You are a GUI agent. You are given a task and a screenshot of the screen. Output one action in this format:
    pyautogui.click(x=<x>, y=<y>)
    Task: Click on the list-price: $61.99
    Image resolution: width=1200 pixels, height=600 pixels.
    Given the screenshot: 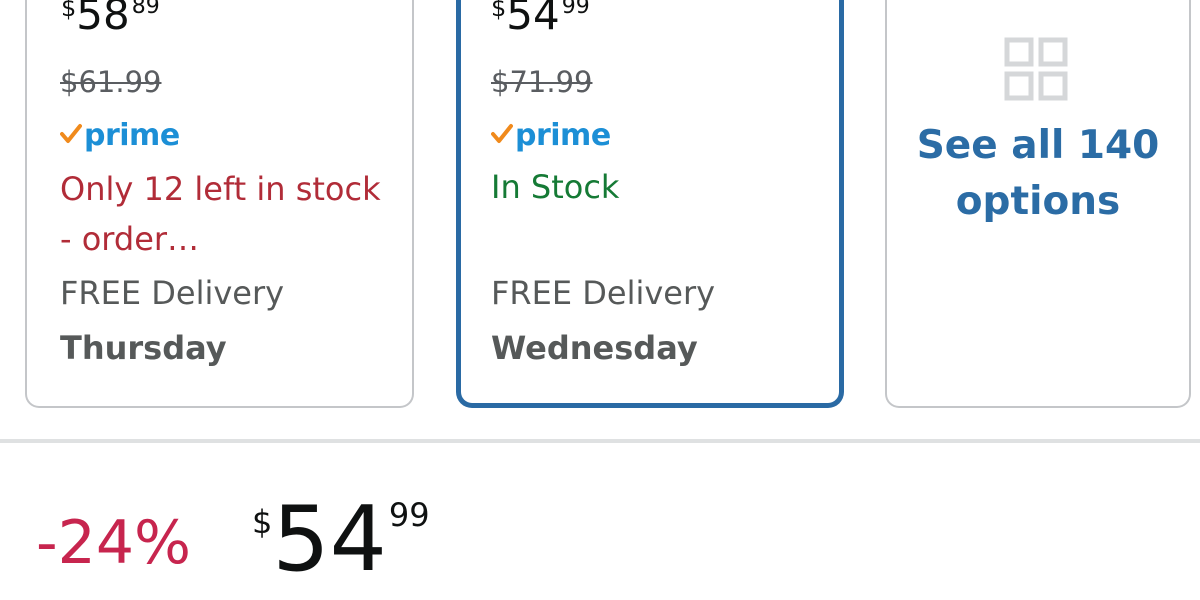 What is the action you would take?
    pyautogui.click(x=111, y=82)
    